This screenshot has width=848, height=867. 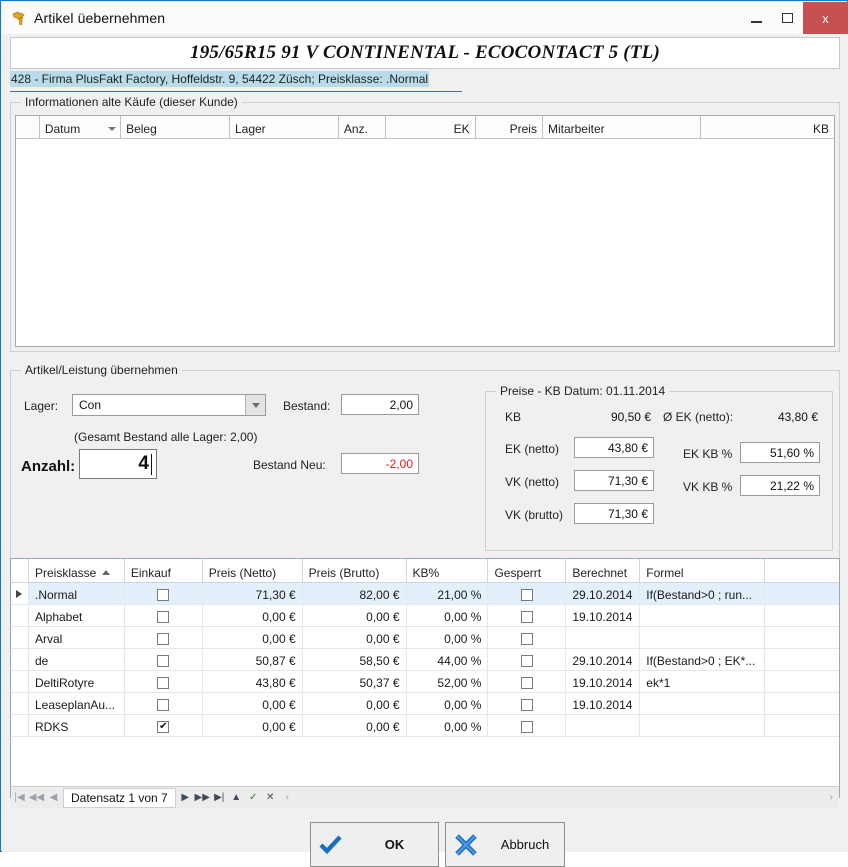 I want to click on priceclass-column-header: Gesperrt, so click(x=527, y=570).